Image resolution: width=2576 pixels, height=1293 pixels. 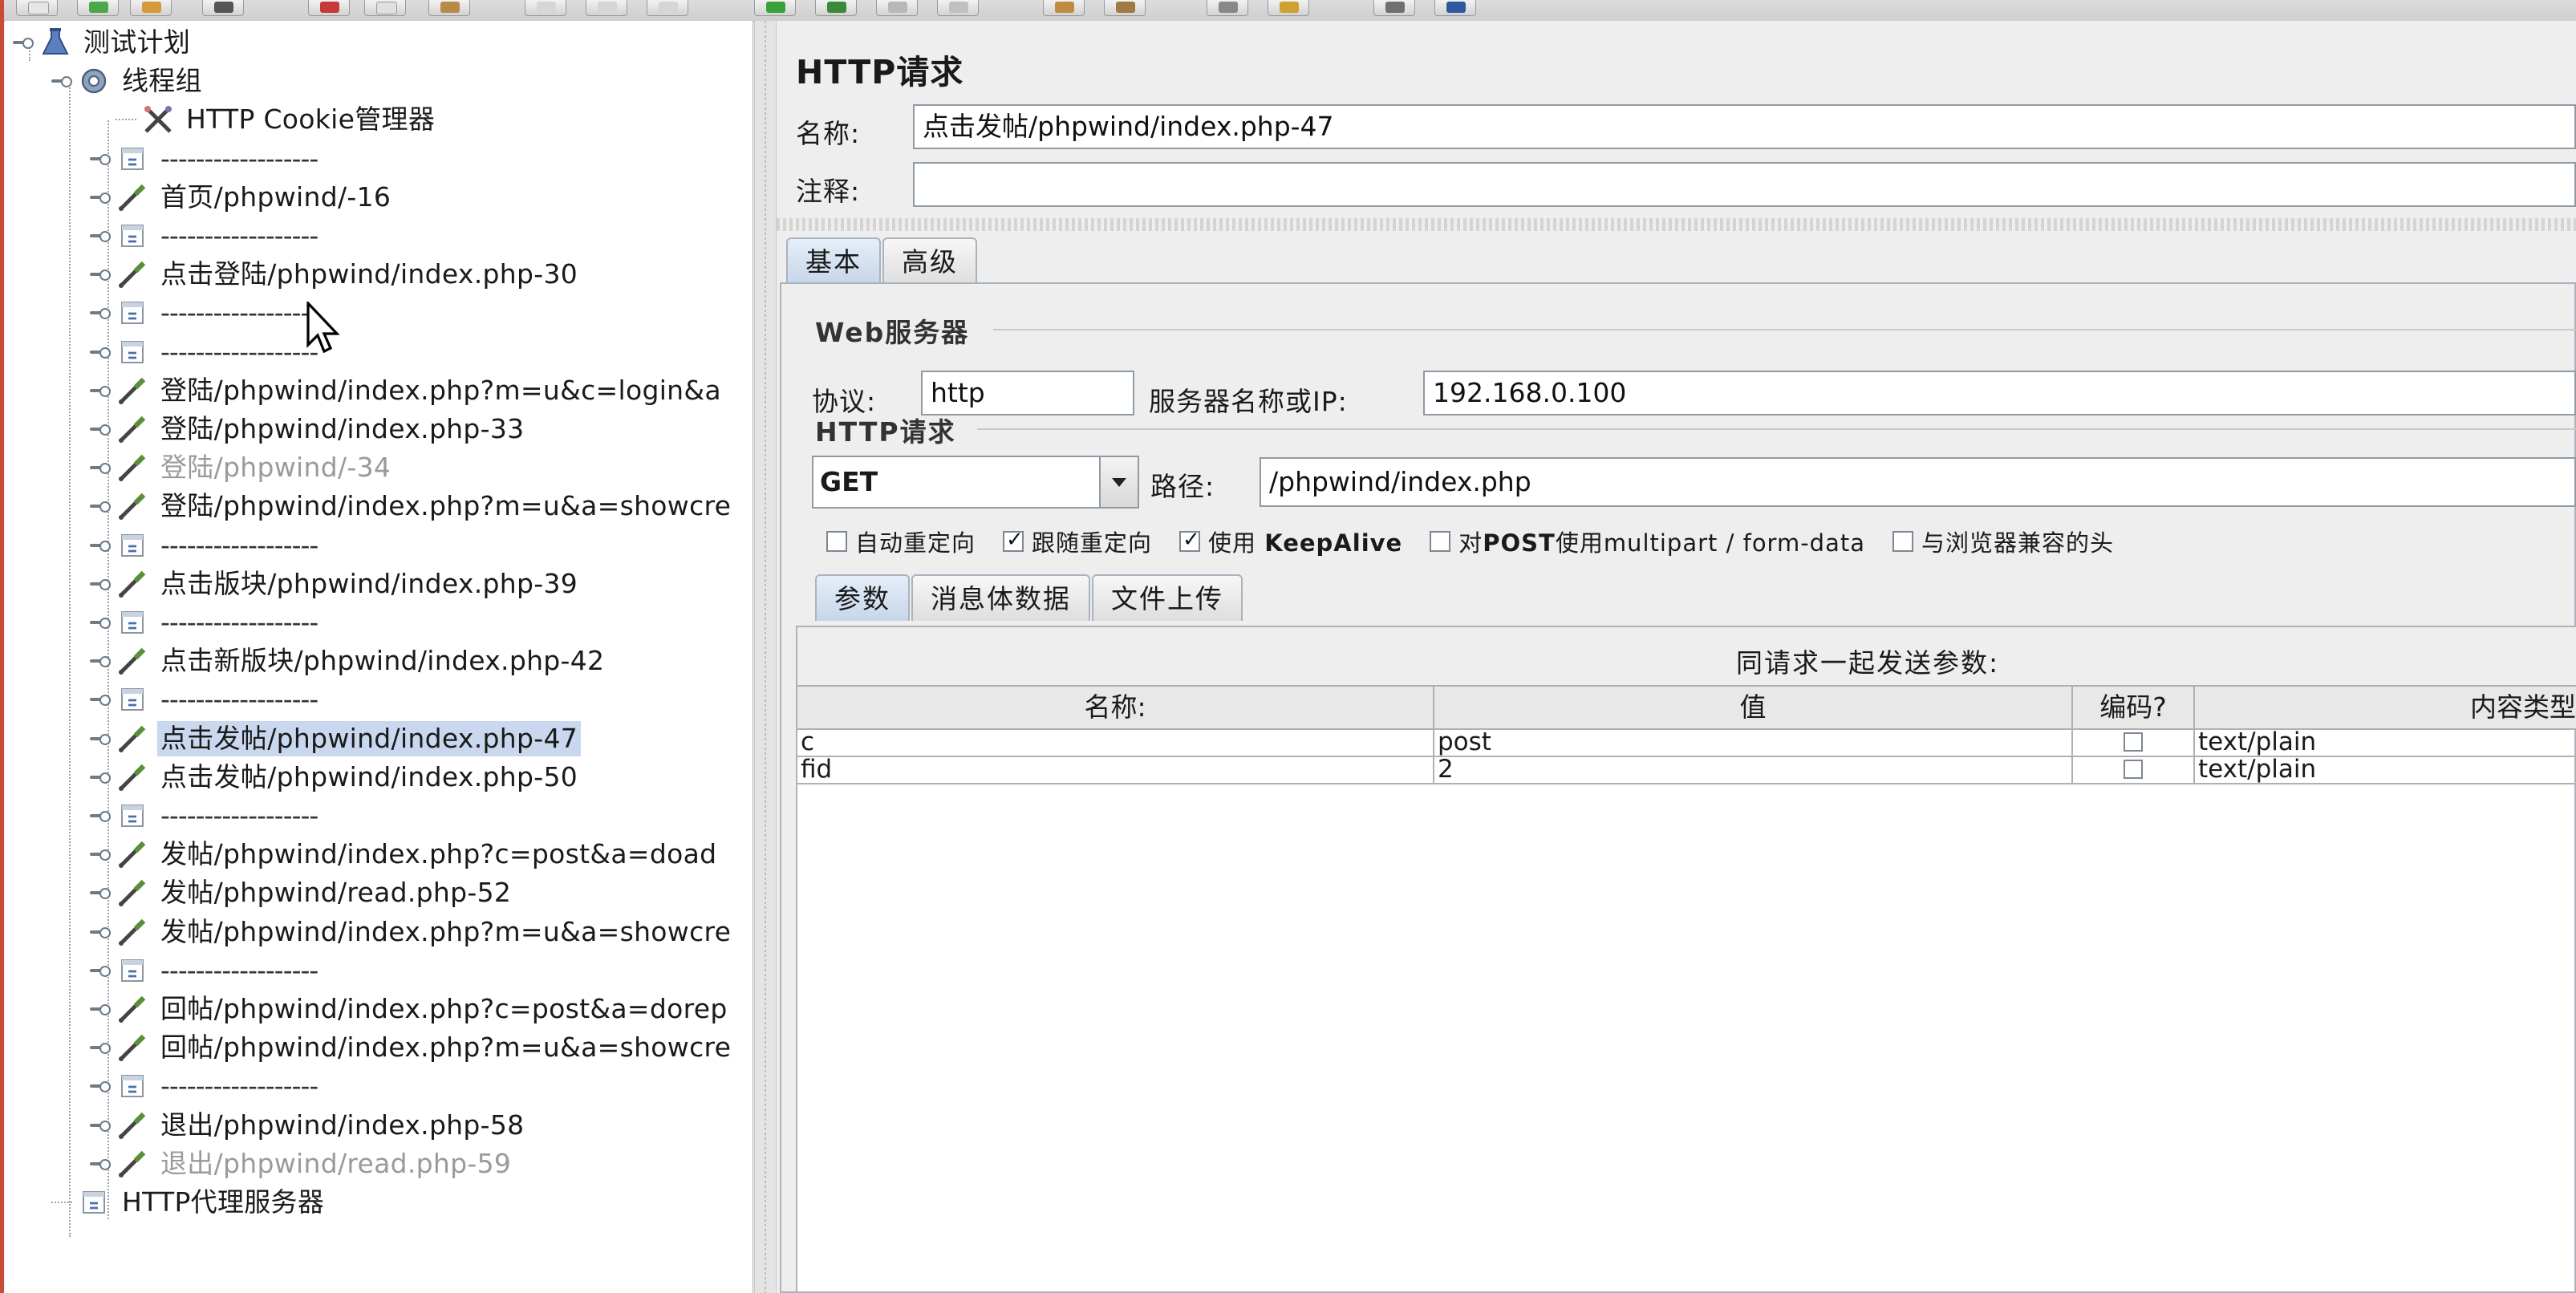 What do you see at coordinates (1125, 8) in the screenshot?
I see `remote-stop-button` at bounding box center [1125, 8].